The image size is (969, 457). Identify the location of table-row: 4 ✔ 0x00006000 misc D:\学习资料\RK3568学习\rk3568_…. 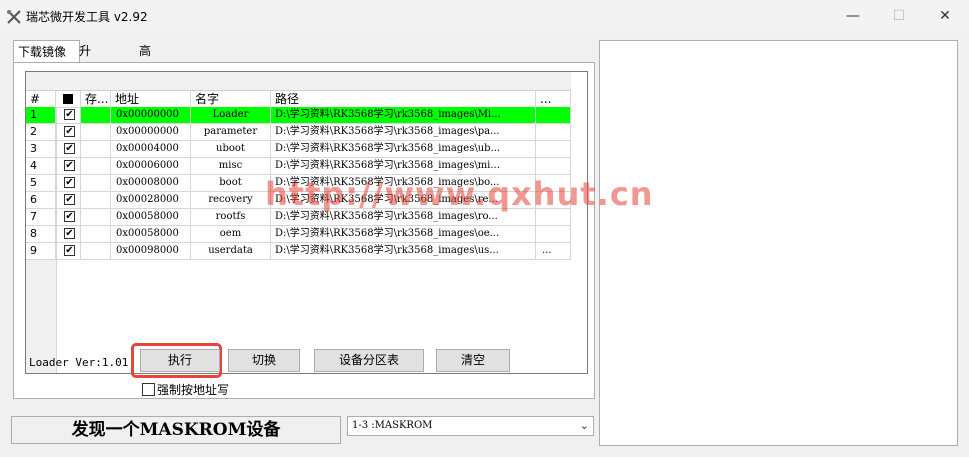
(298, 166).